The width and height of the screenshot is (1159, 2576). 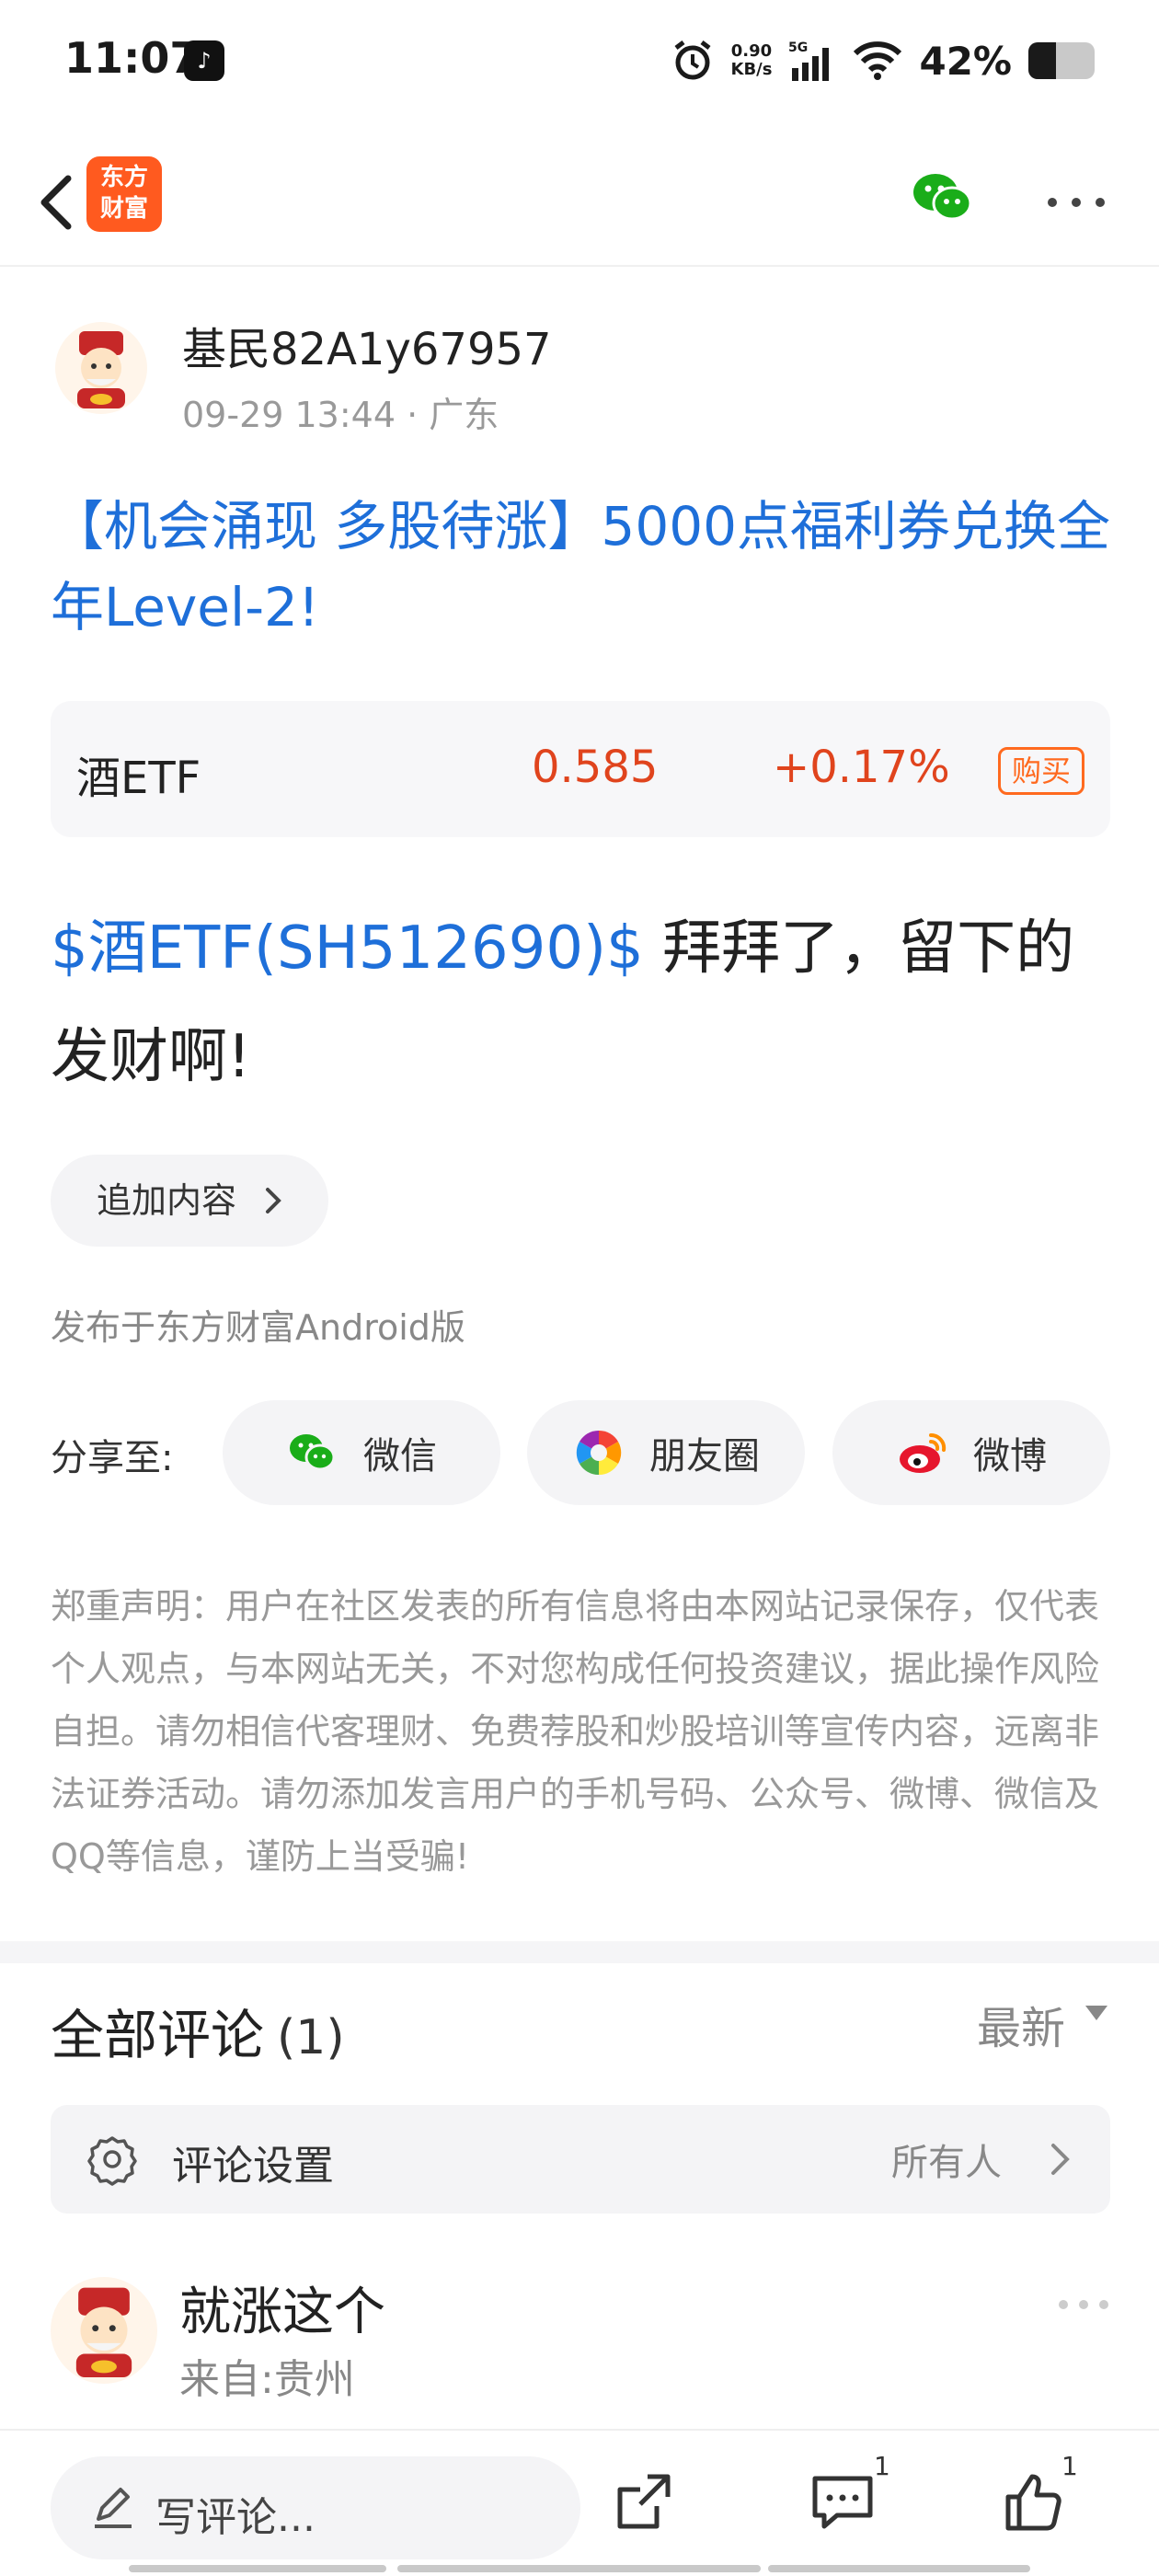 What do you see at coordinates (1010, 1456) in the screenshot?
I see `share-weibo-label: 微博` at bounding box center [1010, 1456].